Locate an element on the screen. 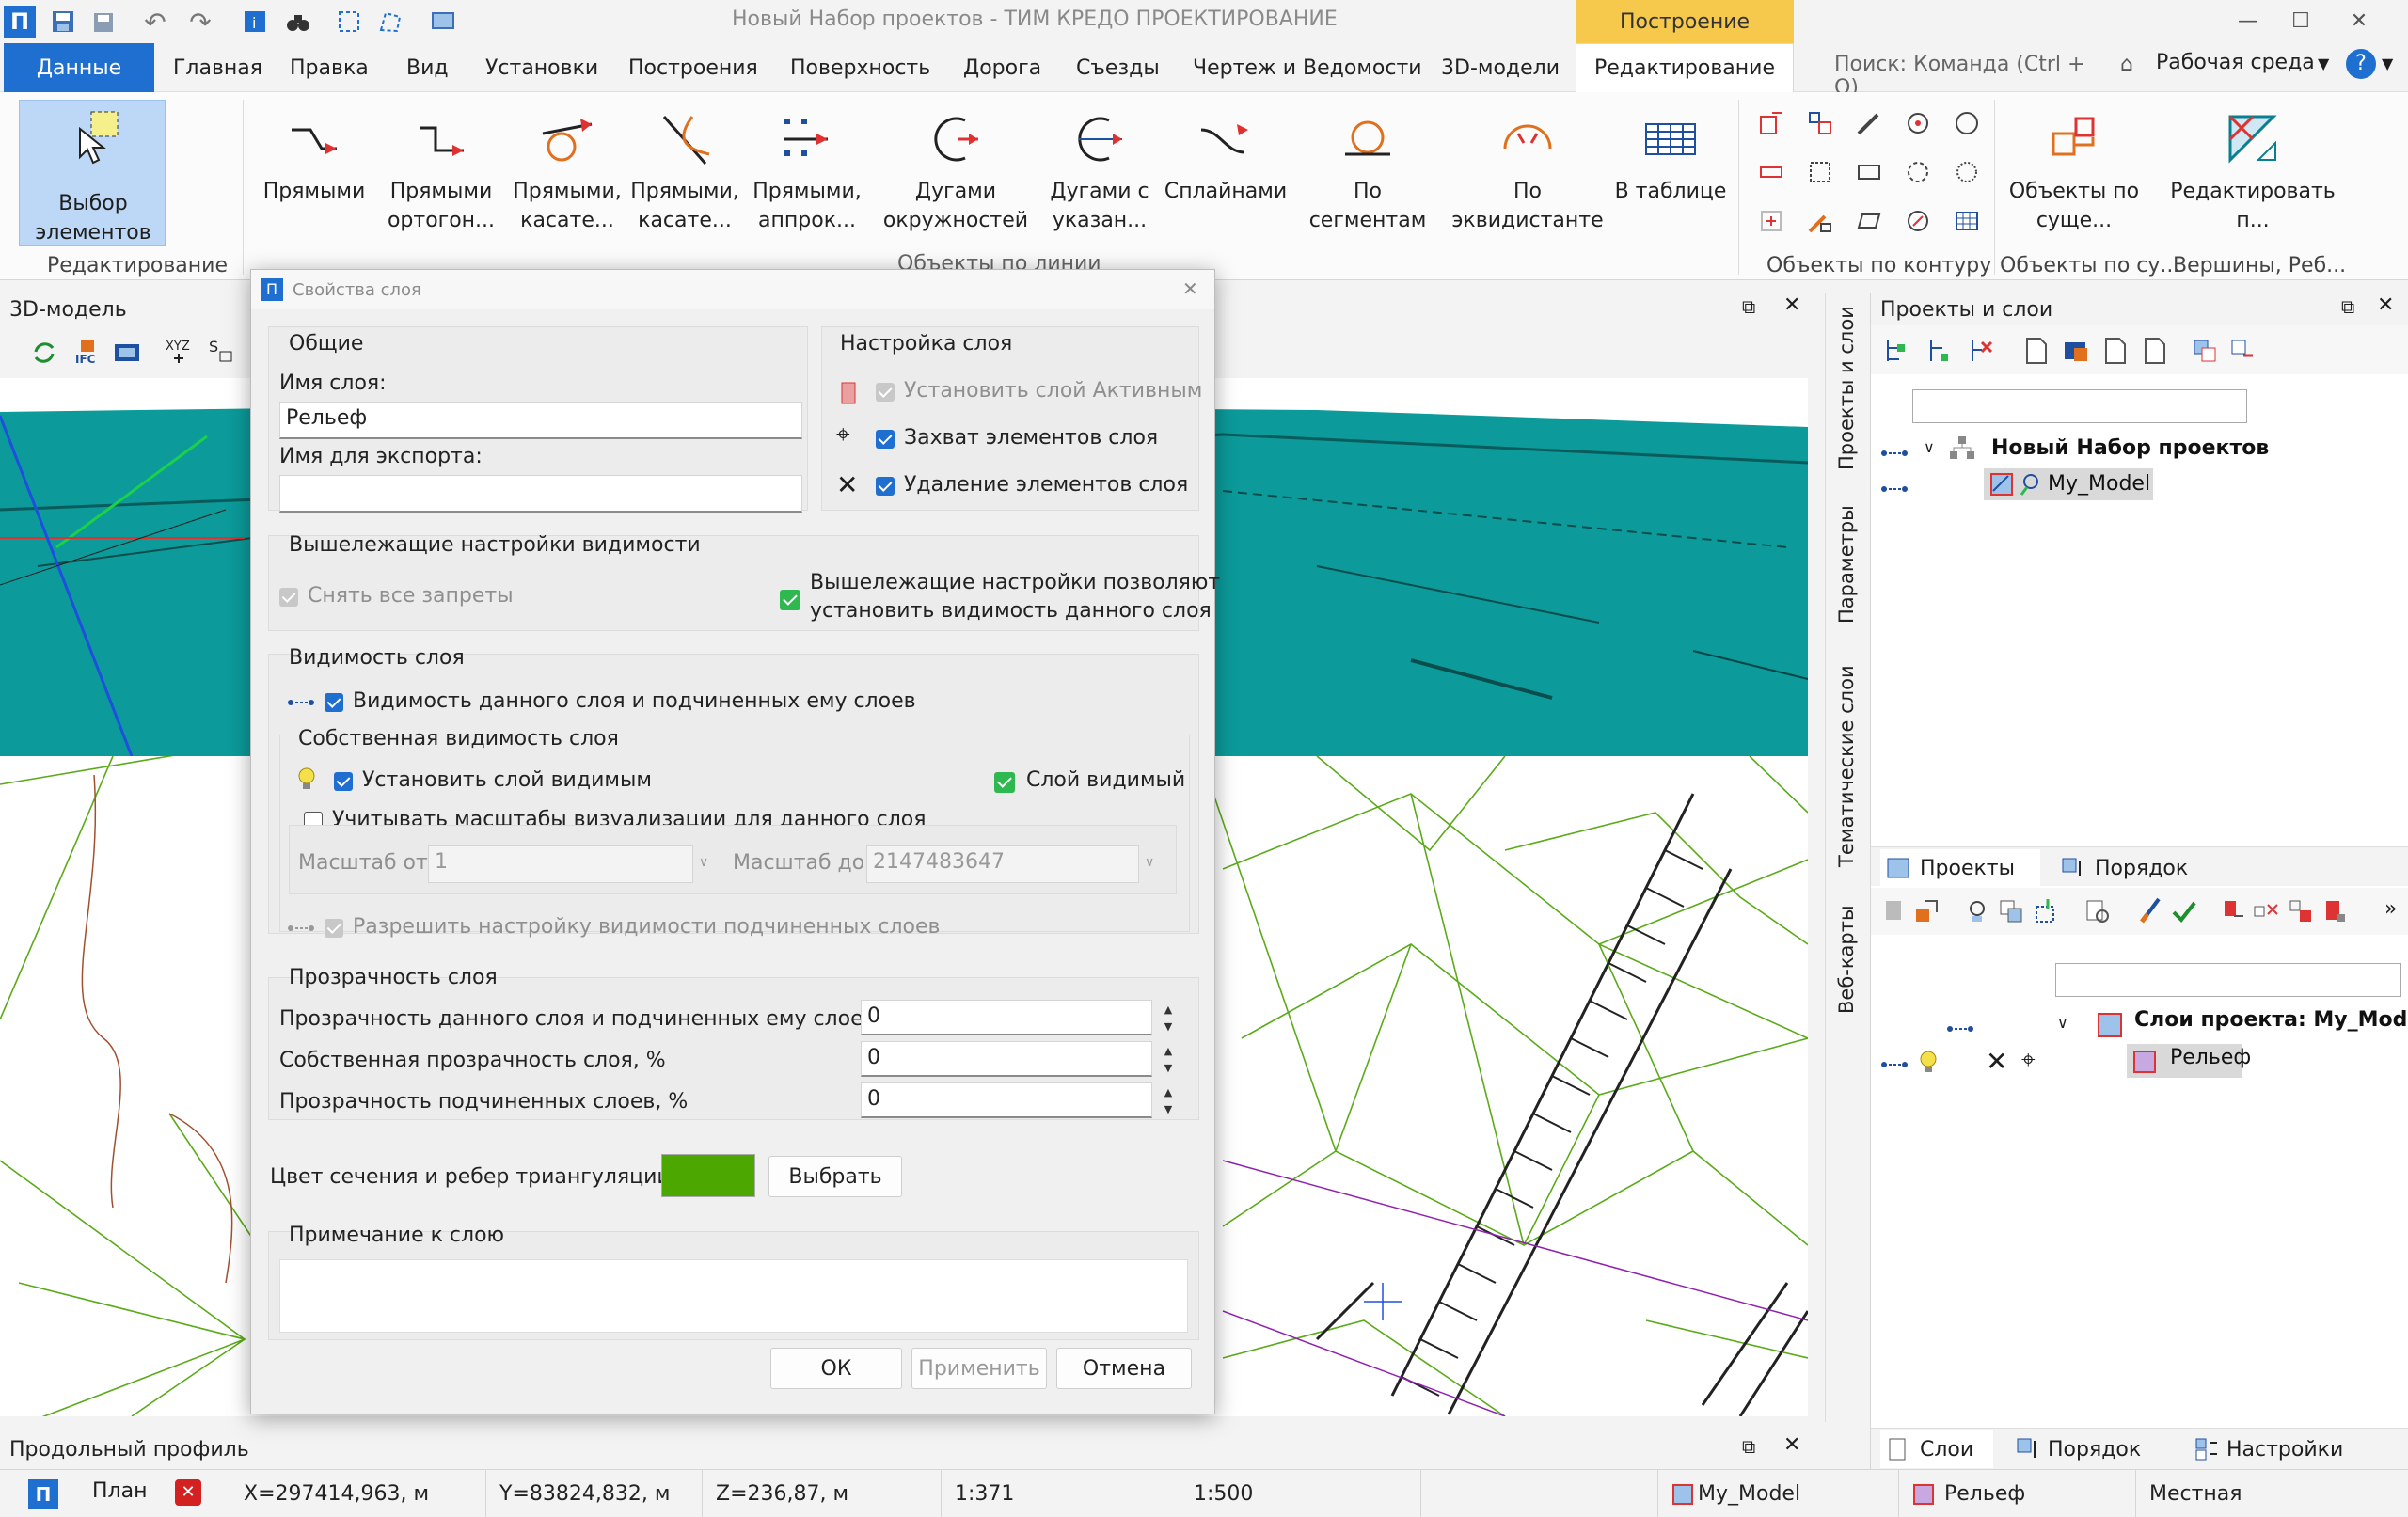 The width and height of the screenshot is (2408, 1517). new-doc-icon is located at coordinates (2035, 351).